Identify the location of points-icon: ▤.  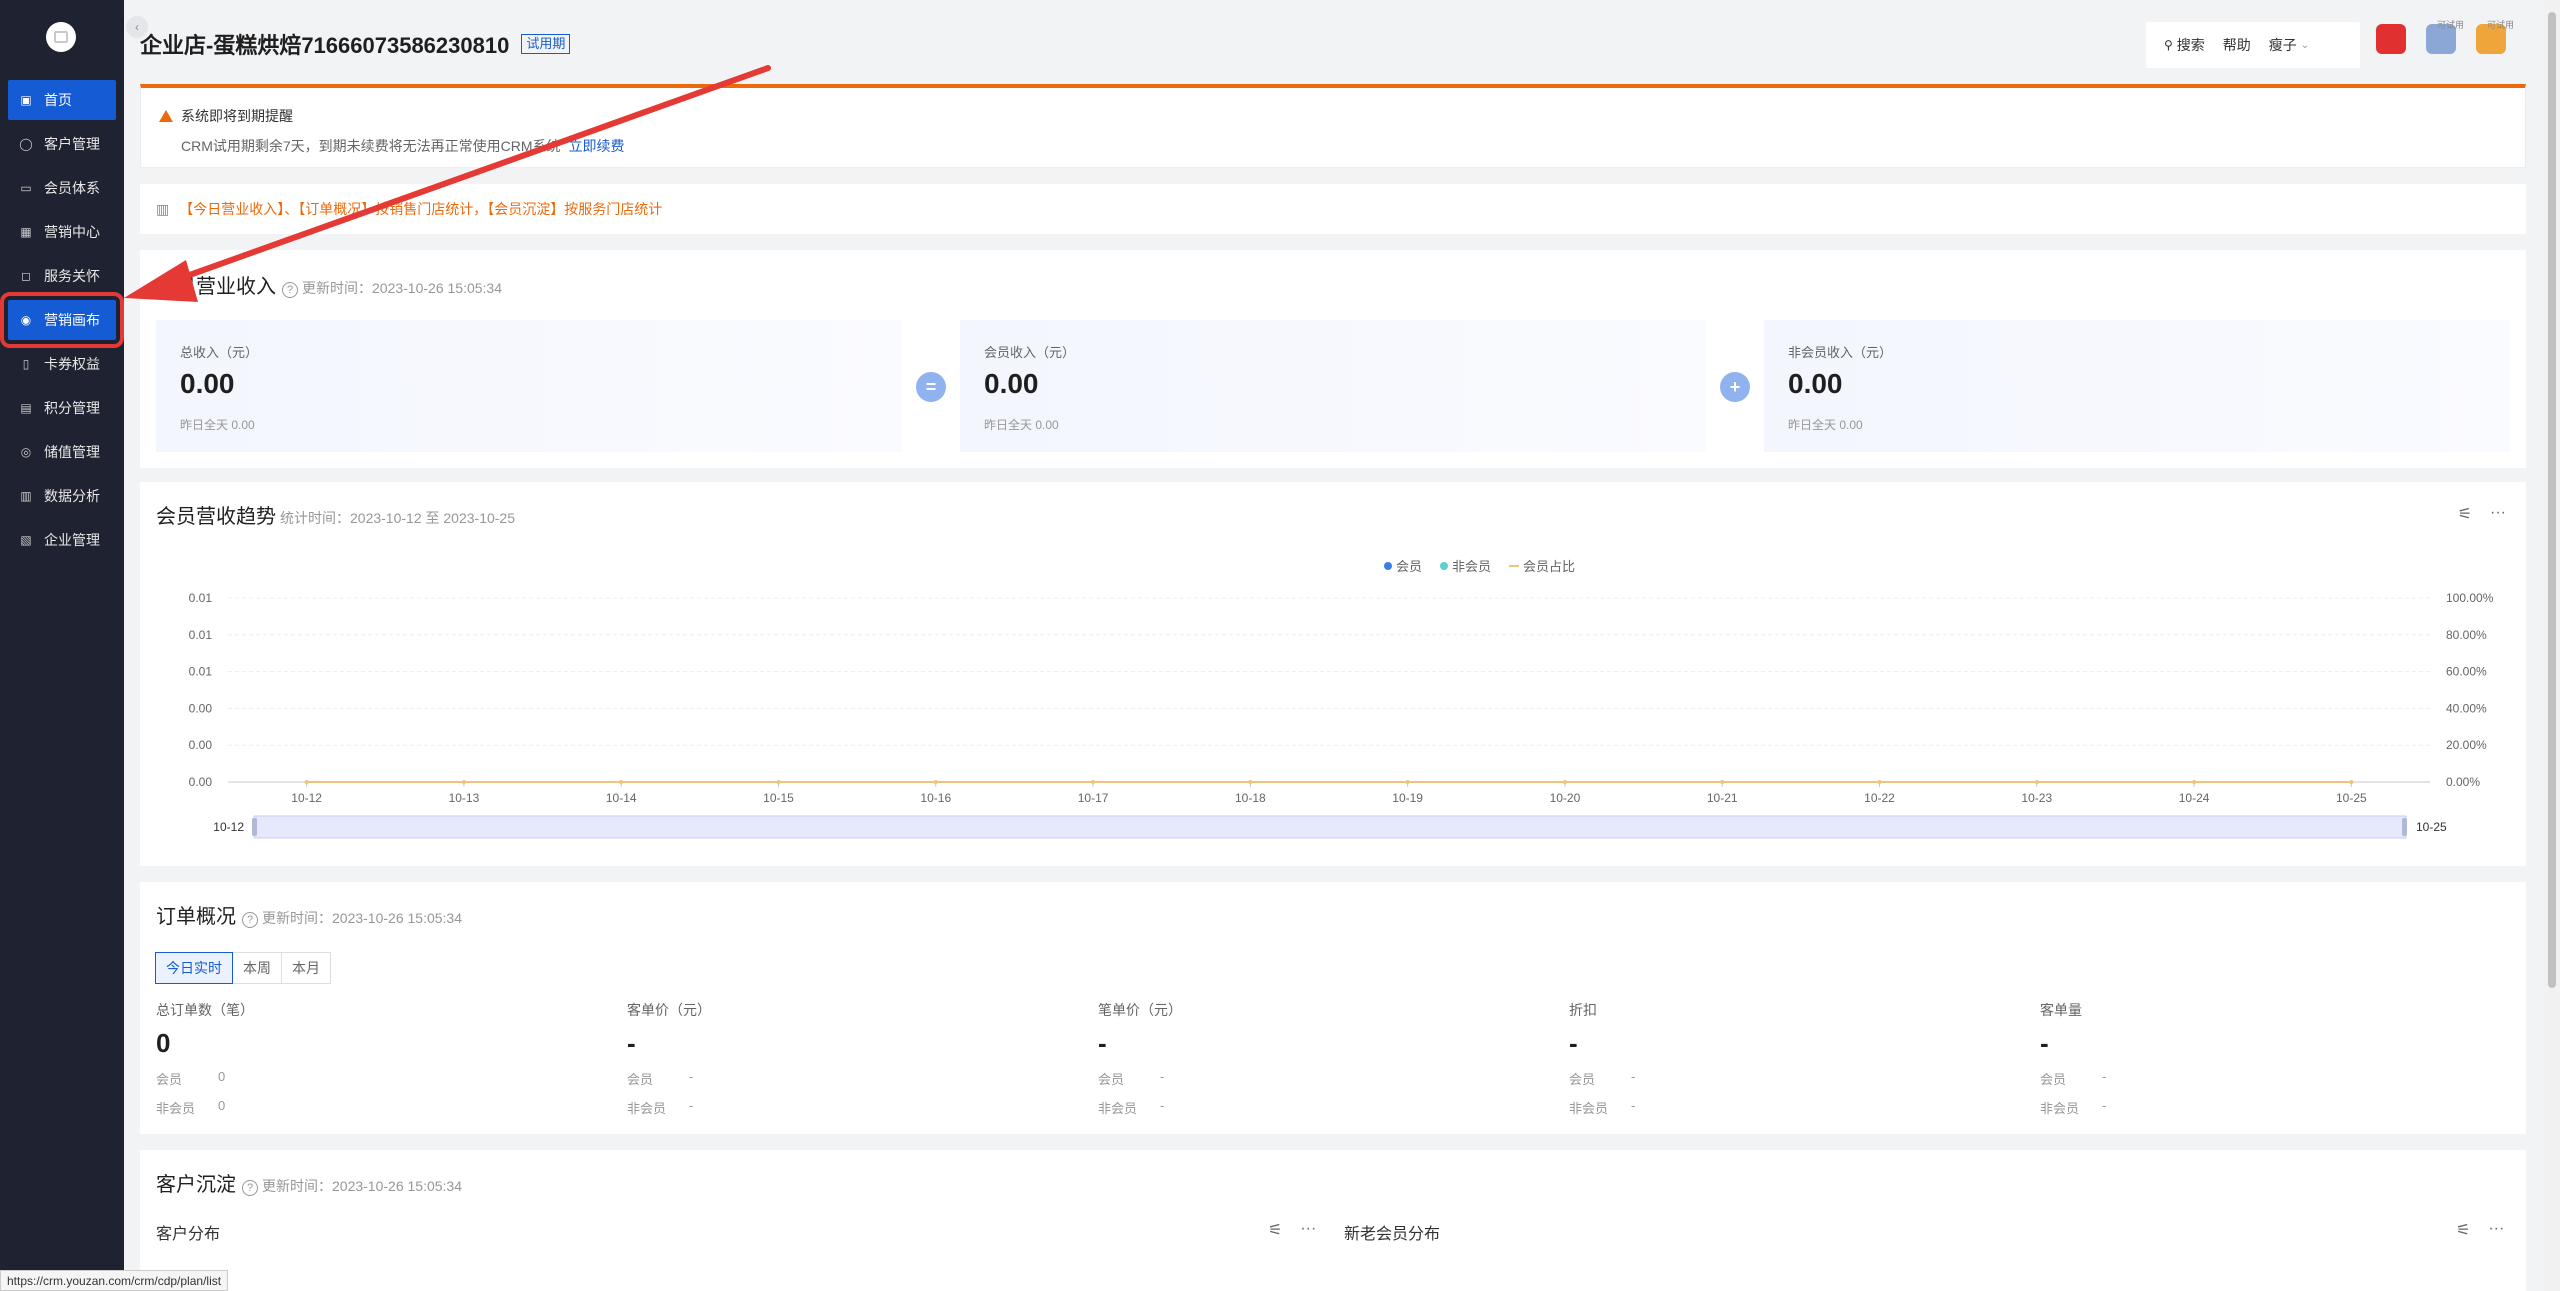
(26, 408).